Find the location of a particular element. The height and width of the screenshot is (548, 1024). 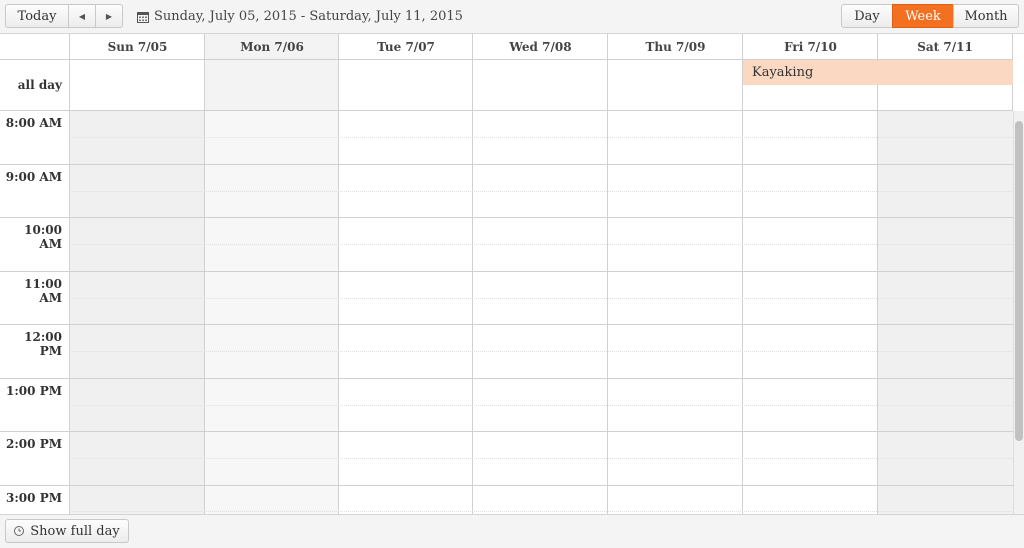

day-column-sun is located at coordinates (137, 312).